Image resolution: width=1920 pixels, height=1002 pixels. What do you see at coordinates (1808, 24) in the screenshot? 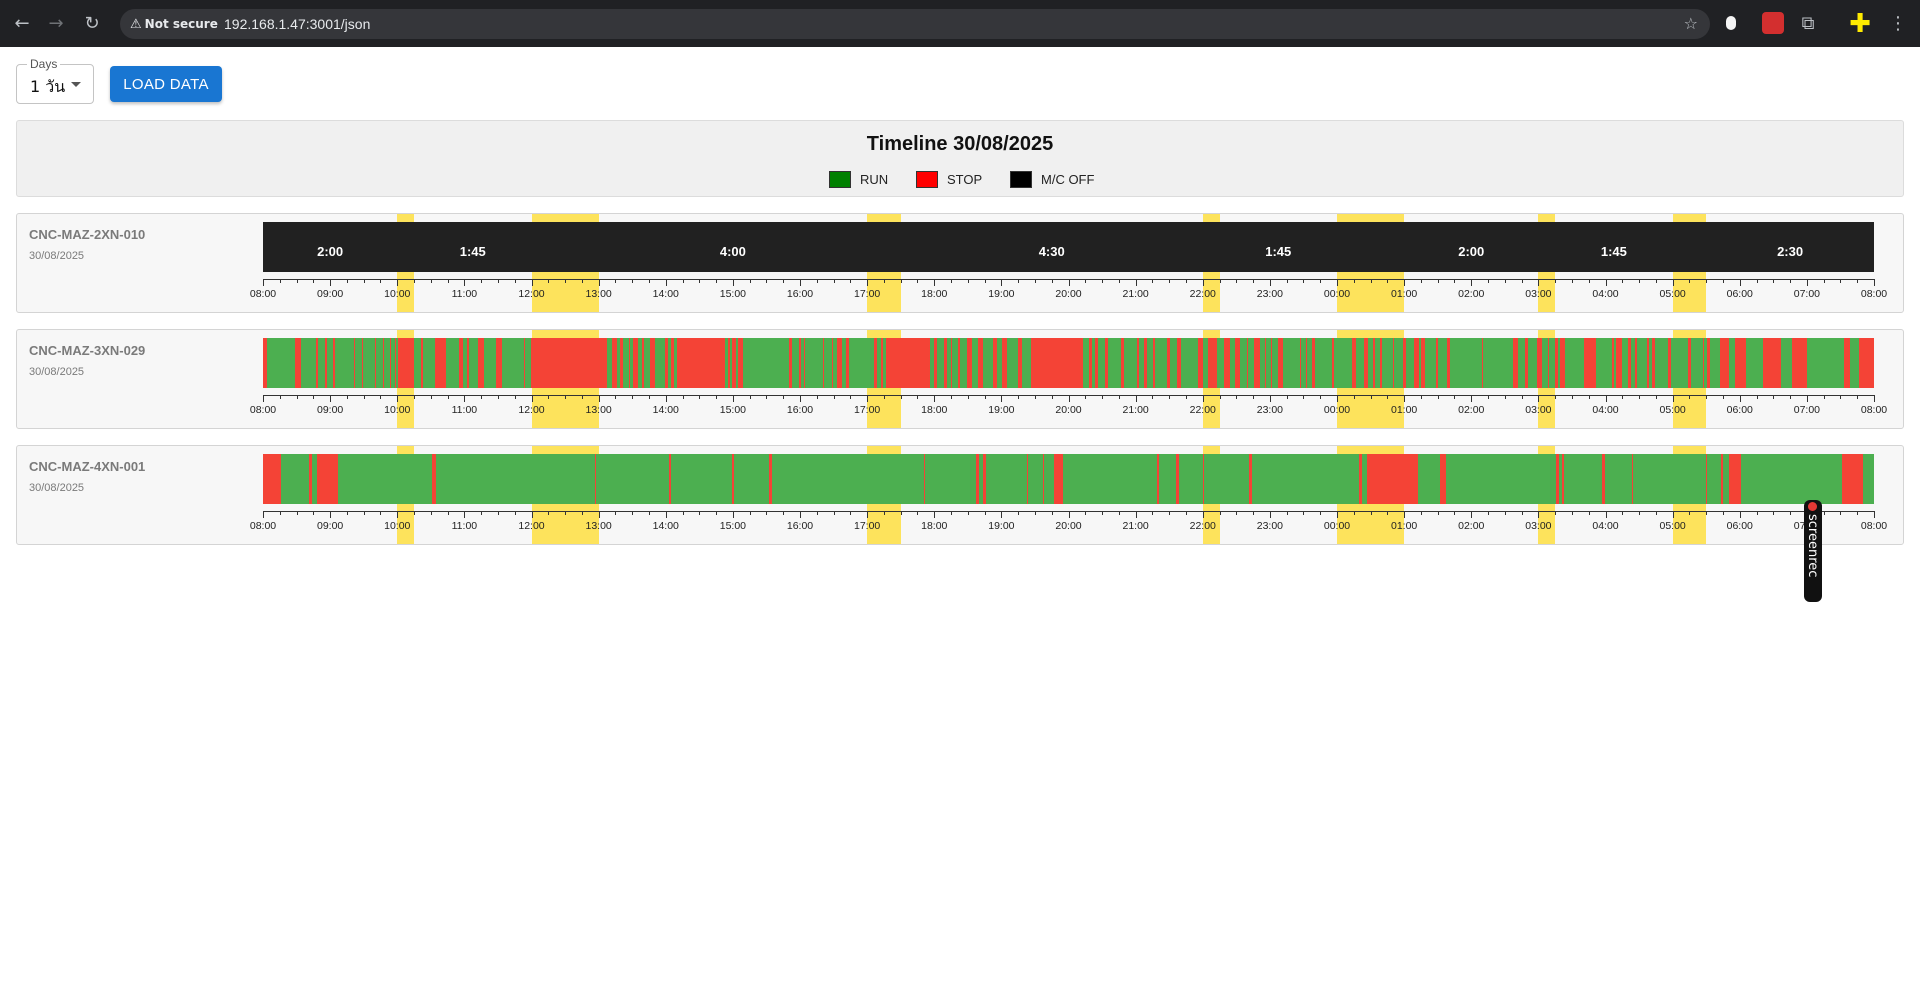
I see `extensions-puzzle-icon: ⧉` at bounding box center [1808, 24].